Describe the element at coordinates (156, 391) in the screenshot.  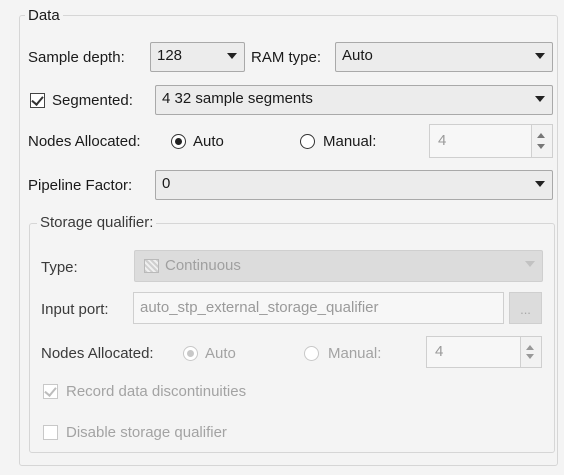
I see `record-discontinuities-label: Record data discontinuities` at that location.